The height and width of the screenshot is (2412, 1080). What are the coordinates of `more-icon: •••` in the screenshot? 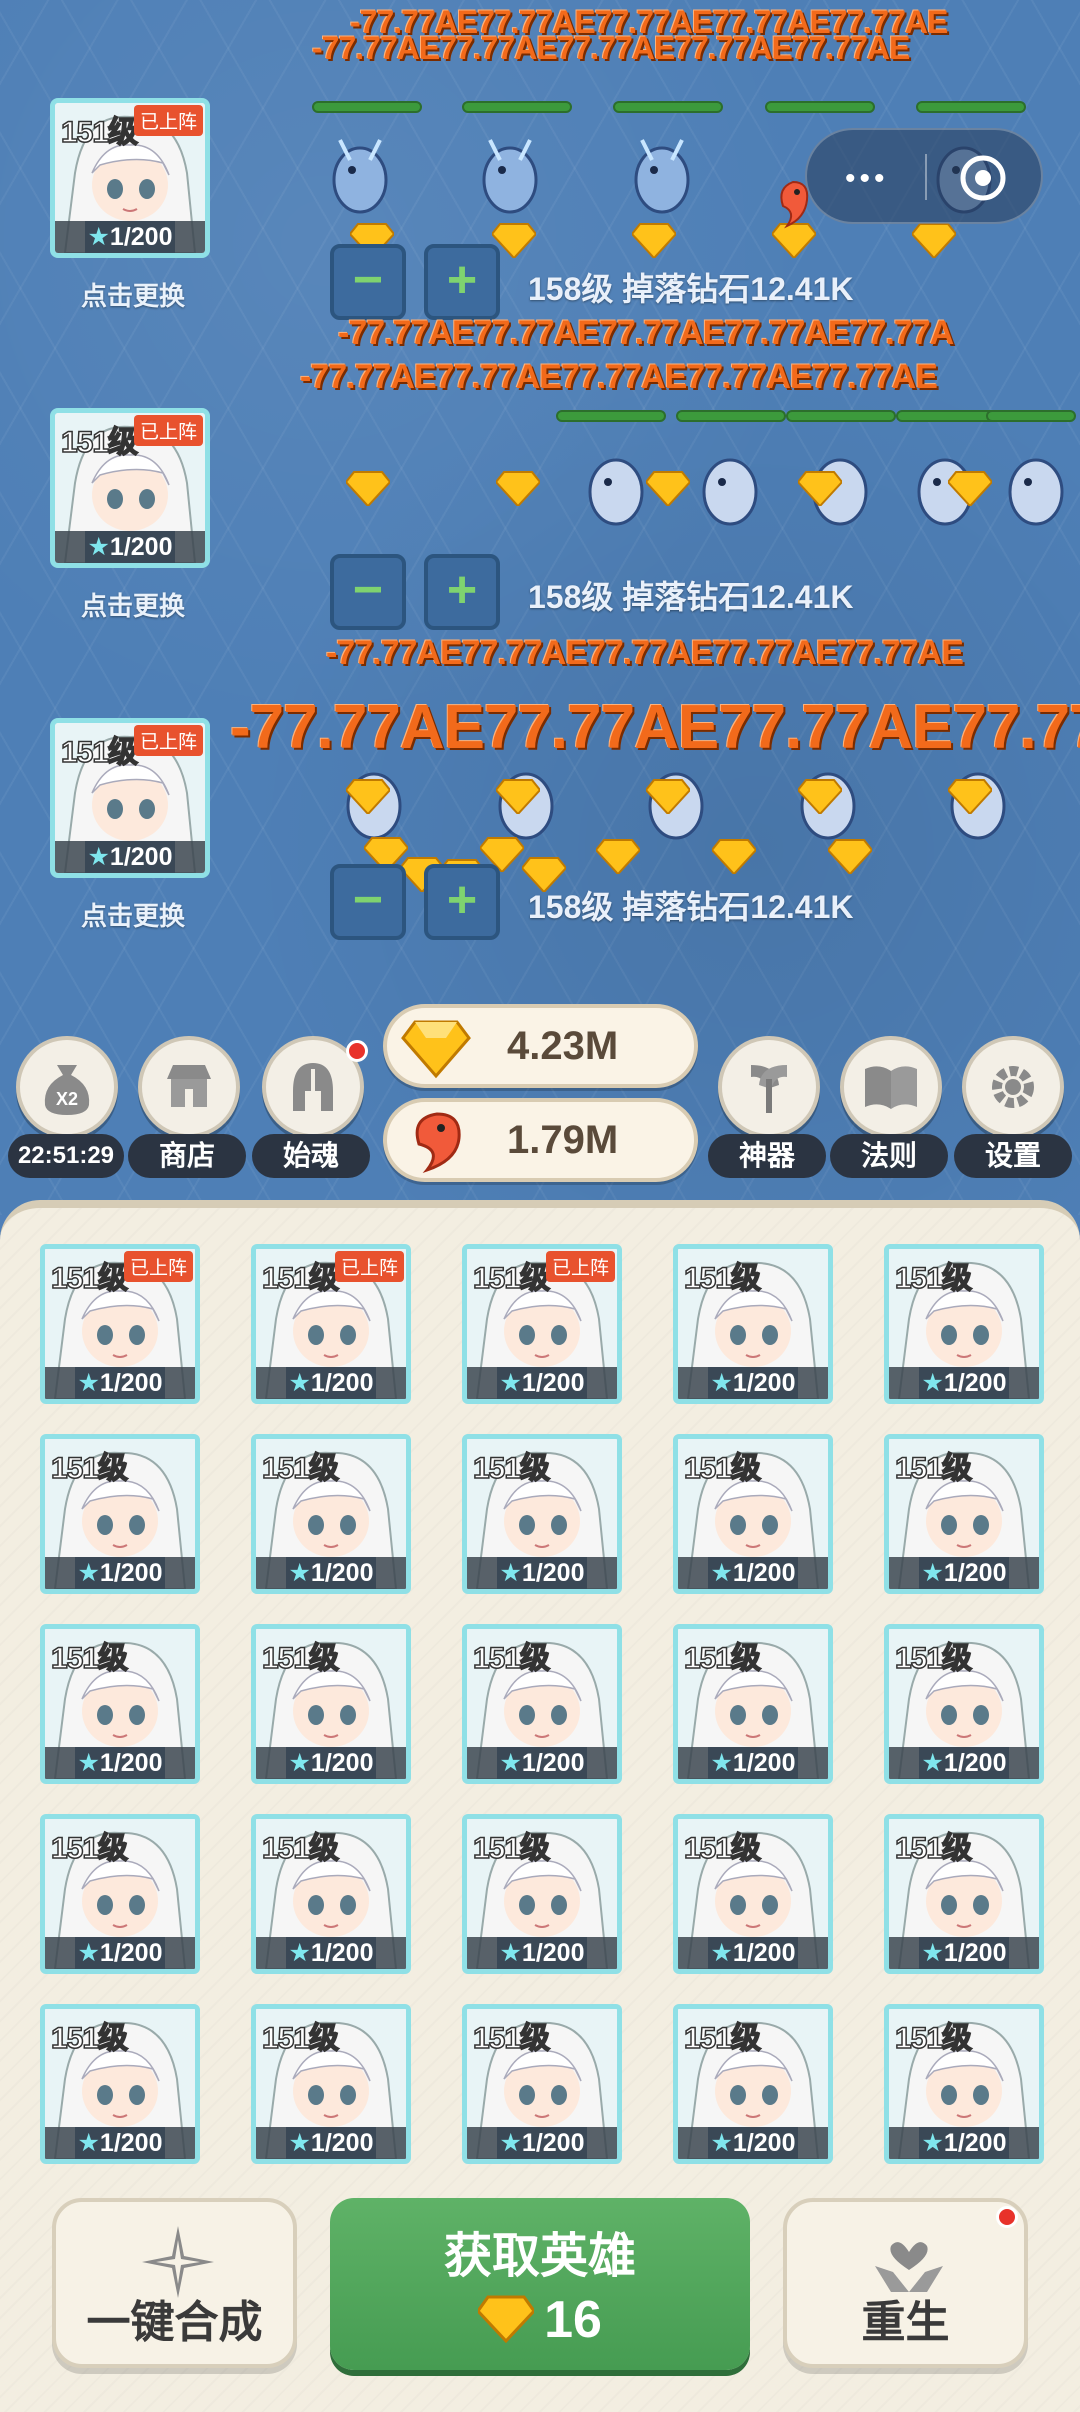 It's located at (867, 179).